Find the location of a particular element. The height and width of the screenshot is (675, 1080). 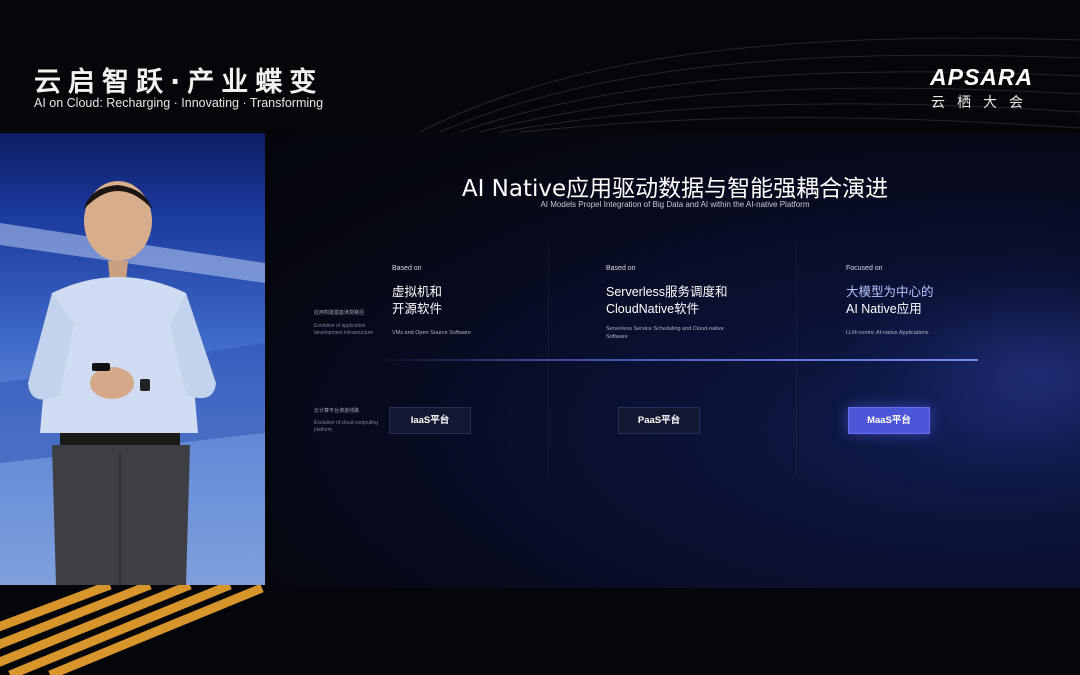

maas-badge: MaaS平台 is located at coordinates (889, 420).